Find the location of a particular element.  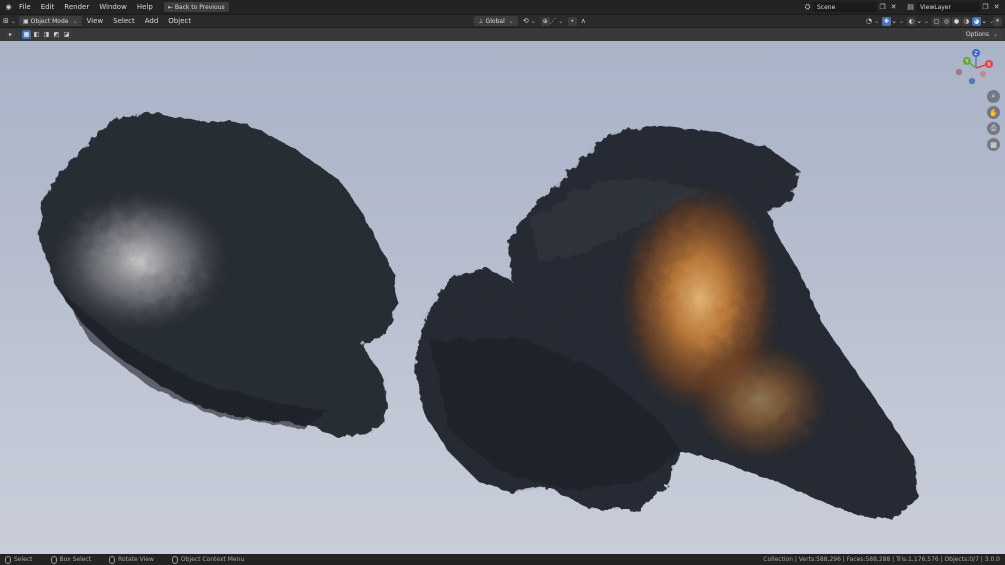

back-to-previous-button: ⇤ Back to Previous is located at coordinates (196, 7).